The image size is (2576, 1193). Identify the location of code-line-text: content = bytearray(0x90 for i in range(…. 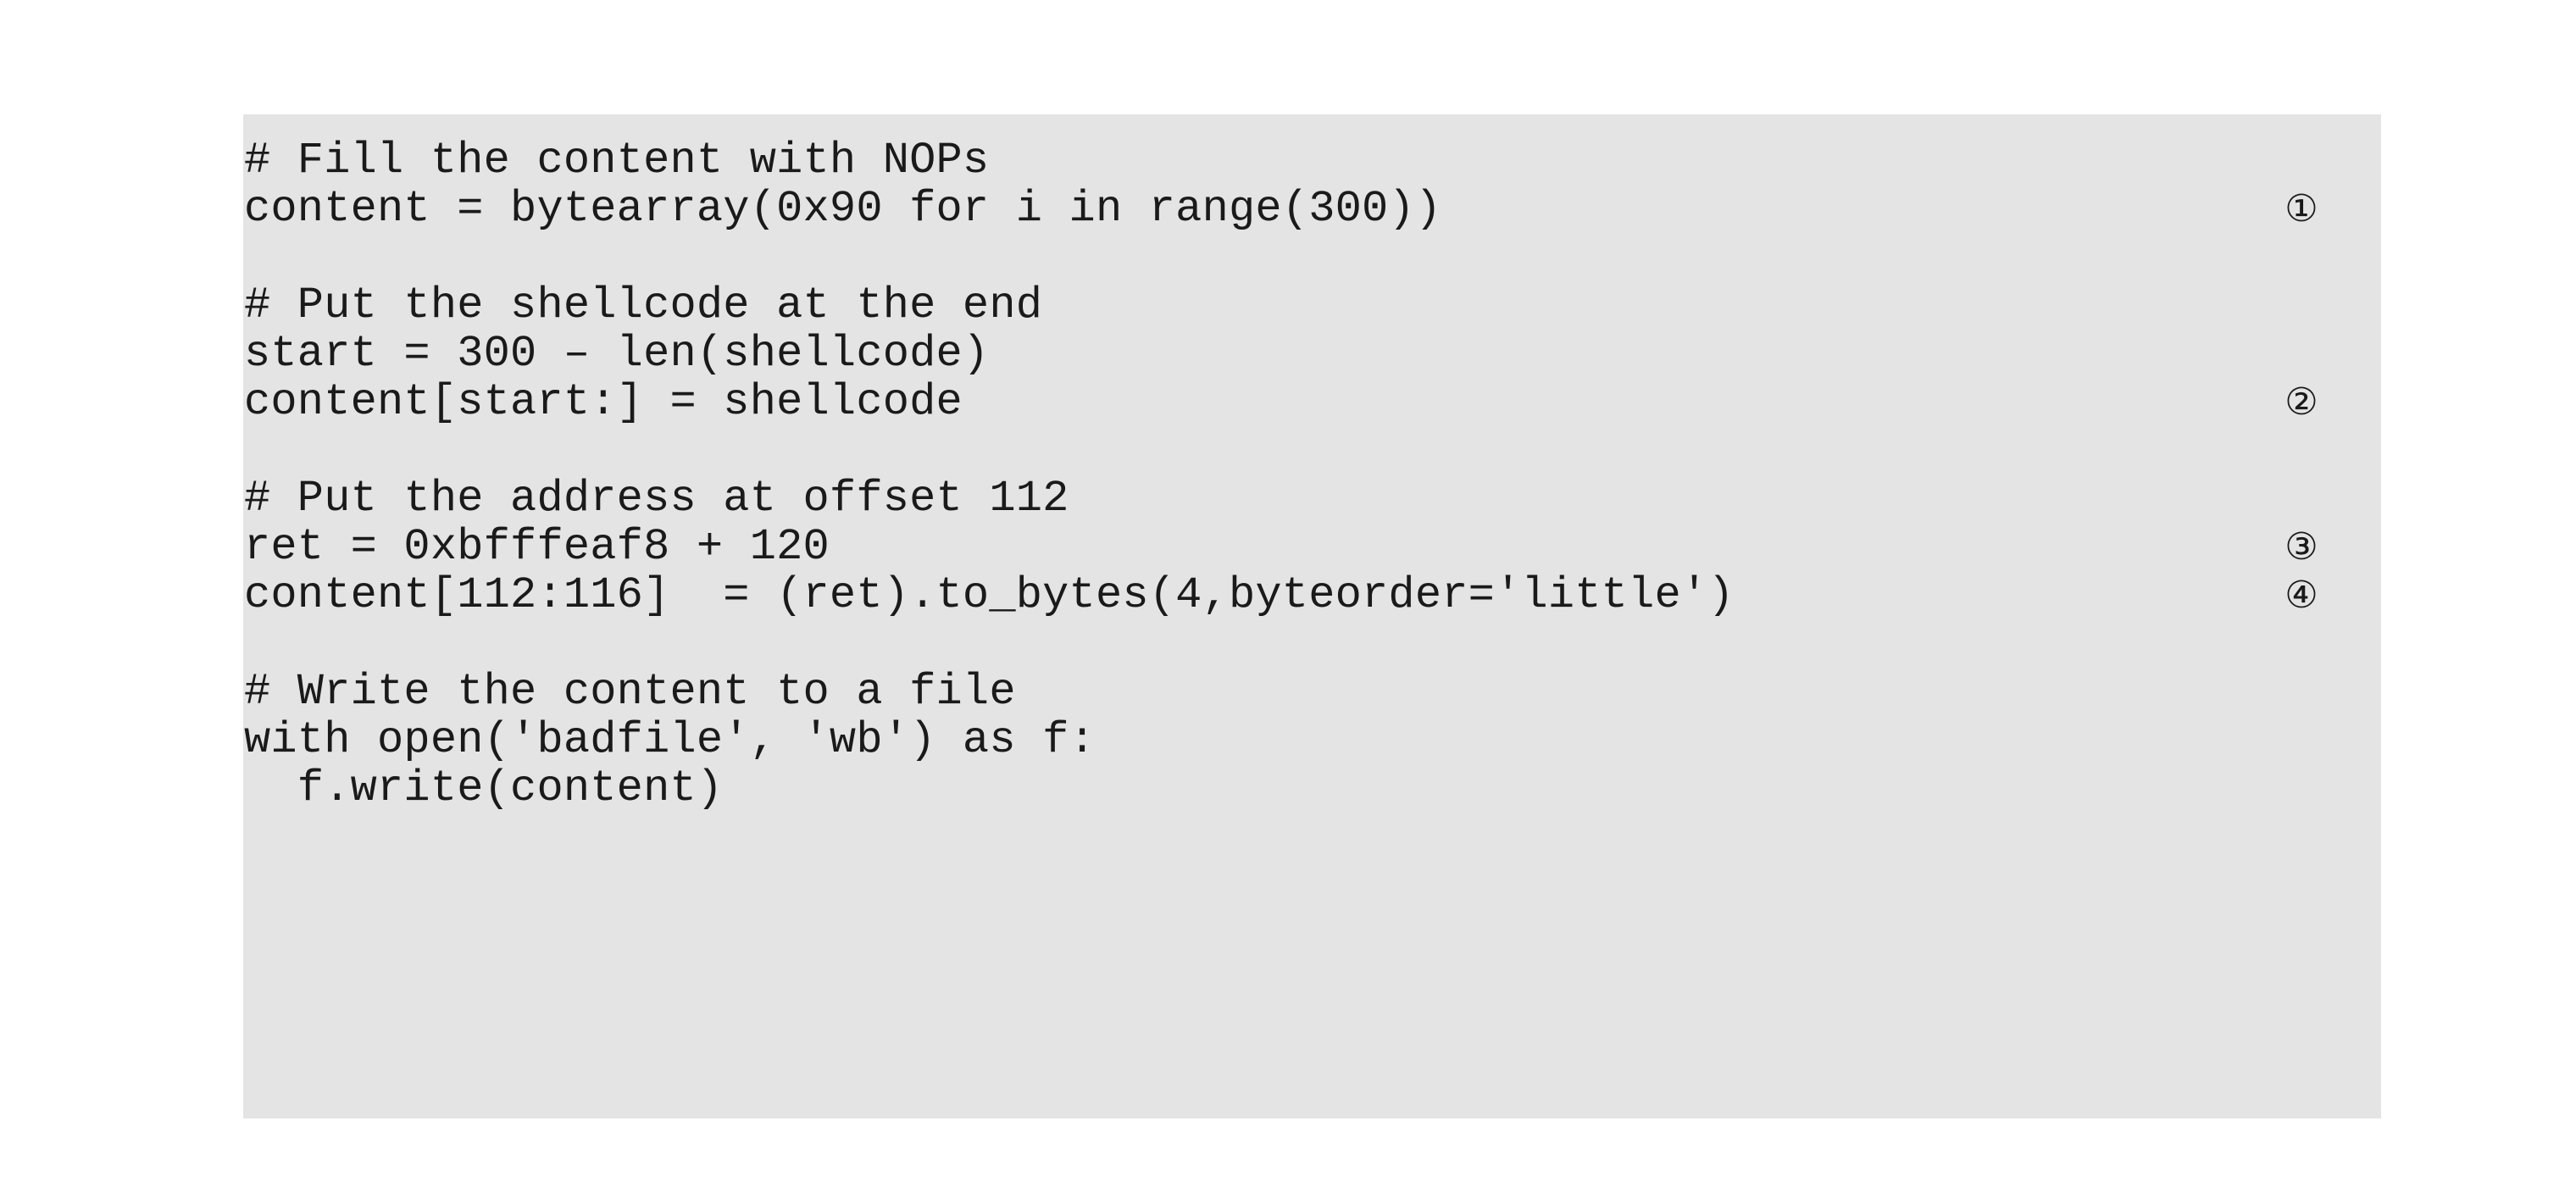
(843, 209).